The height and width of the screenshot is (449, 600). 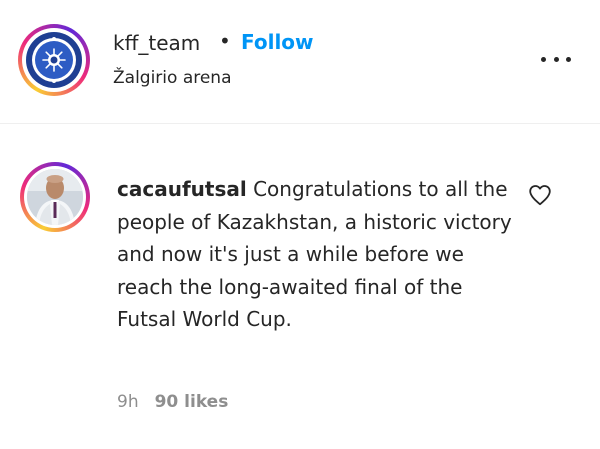 I want to click on heart-outline-icon, so click(x=540, y=195).